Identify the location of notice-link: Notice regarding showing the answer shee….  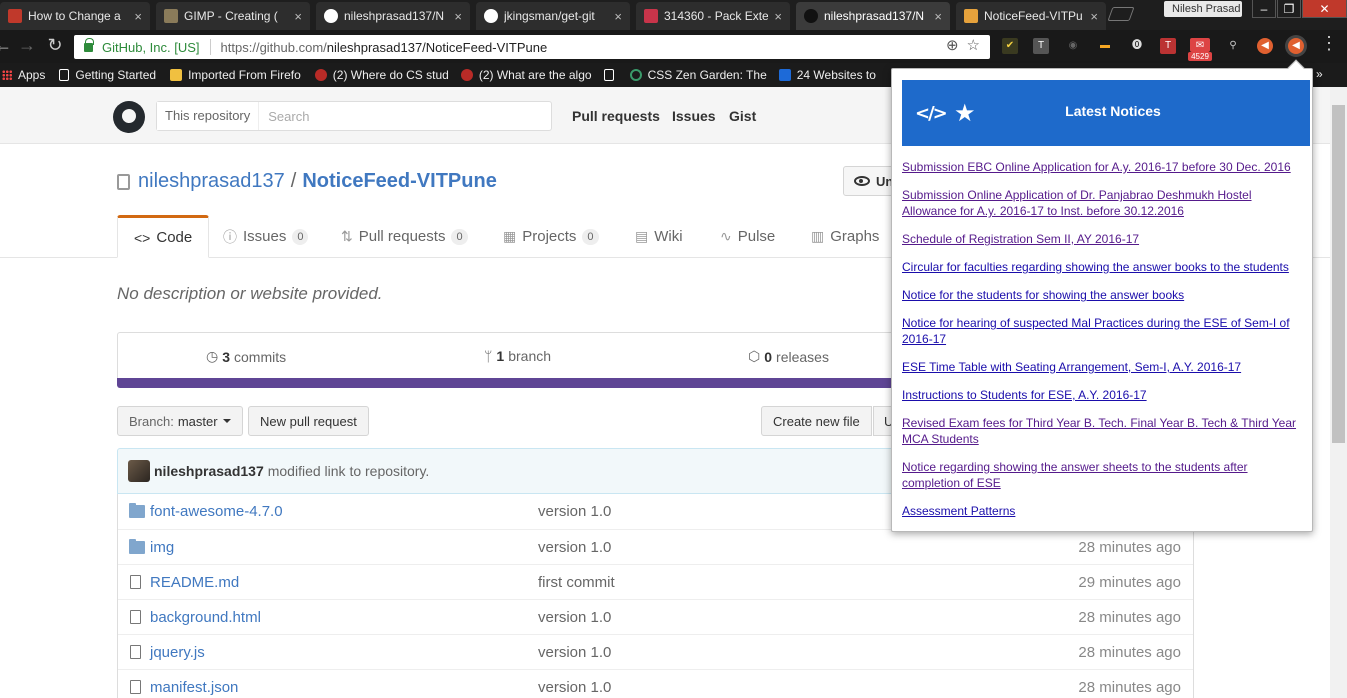
(1100, 475).